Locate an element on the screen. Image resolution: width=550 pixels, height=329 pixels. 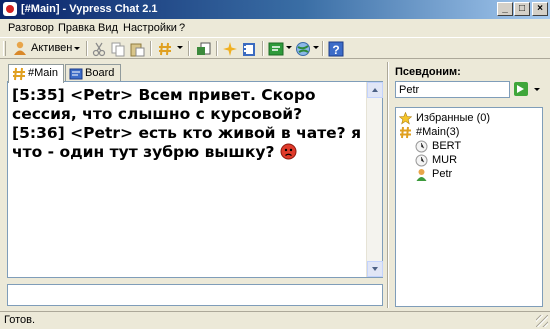
chat-scrollbar is located at coordinates (374, 179).